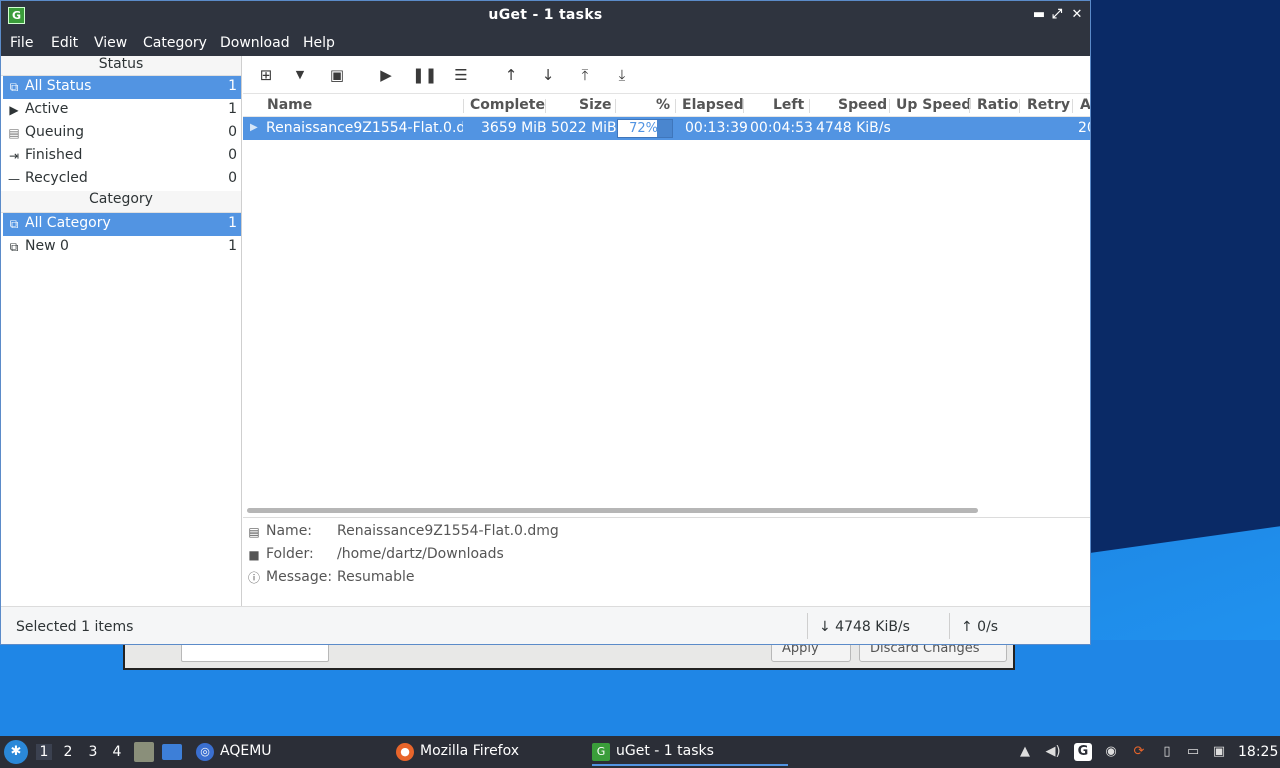  What do you see at coordinates (1085, 105) in the screenshot?
I see `column-added: A` at bounding box center [1085, 105].